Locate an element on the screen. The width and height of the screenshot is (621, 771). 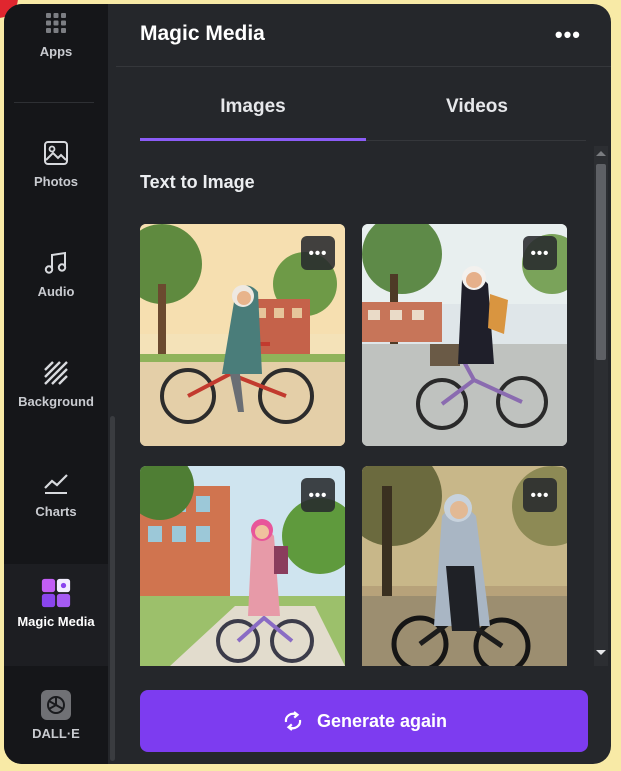
active-tab-indicator is located at coordinates (253, 139).